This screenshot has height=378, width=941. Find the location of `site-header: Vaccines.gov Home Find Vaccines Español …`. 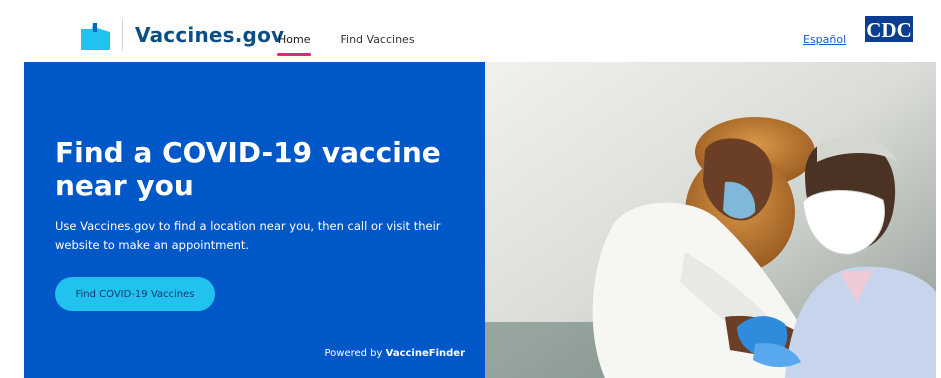

site-header: Vaccines.gov Home Find Vaccines Español … is located at coordinates (479, 35).